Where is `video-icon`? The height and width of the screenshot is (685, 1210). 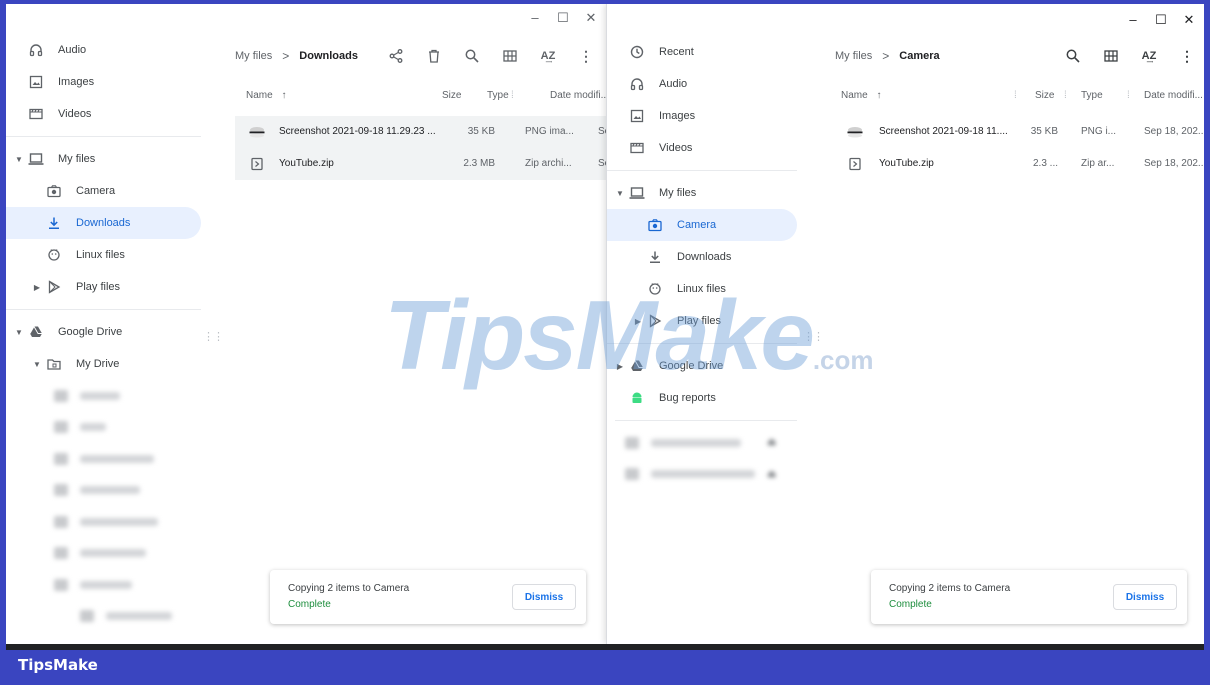 video-icon is located at coordinates (637, 148).